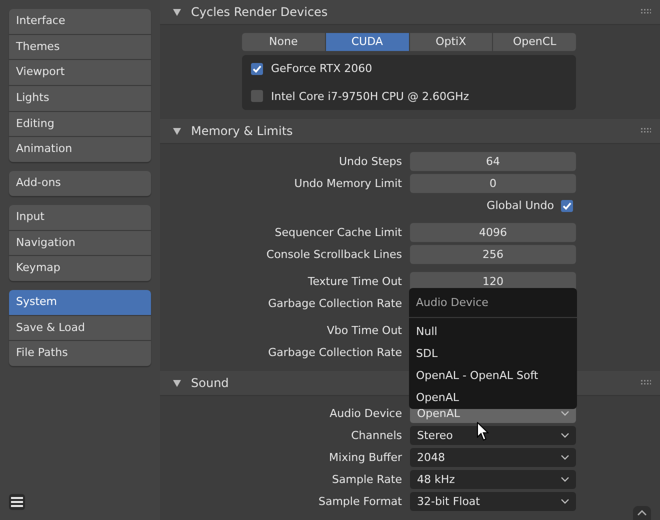 This screenshot has width=660, height=520. I want to click on dropdown-value: 2048, so click(431, 458).